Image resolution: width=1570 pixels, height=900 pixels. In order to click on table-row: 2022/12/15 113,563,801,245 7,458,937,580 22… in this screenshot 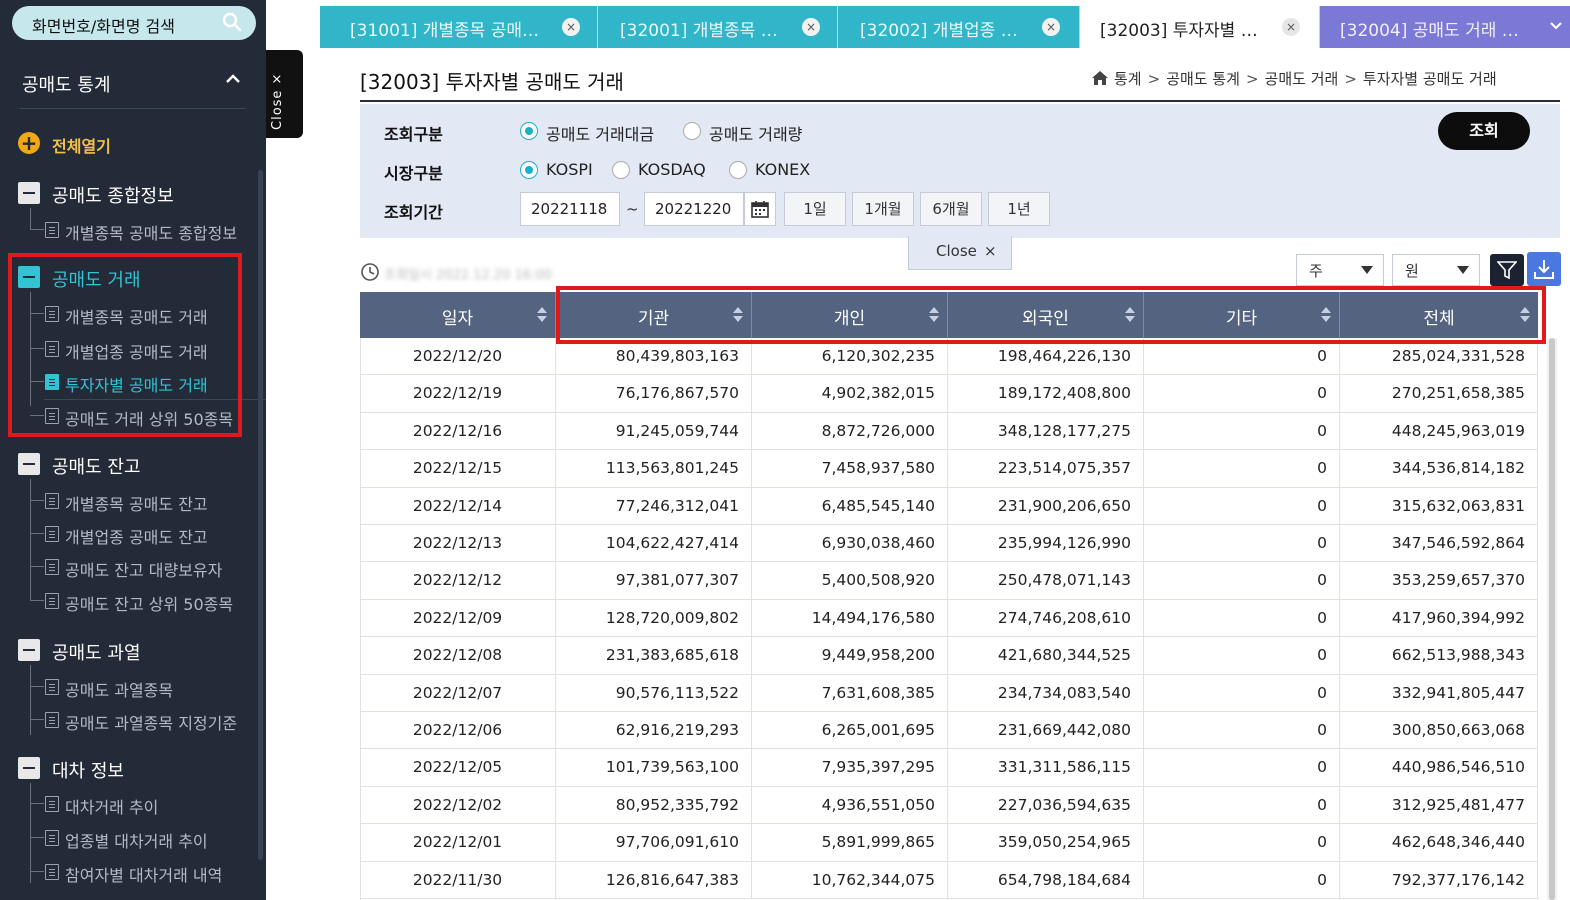, I will do `click(949, 469)`.